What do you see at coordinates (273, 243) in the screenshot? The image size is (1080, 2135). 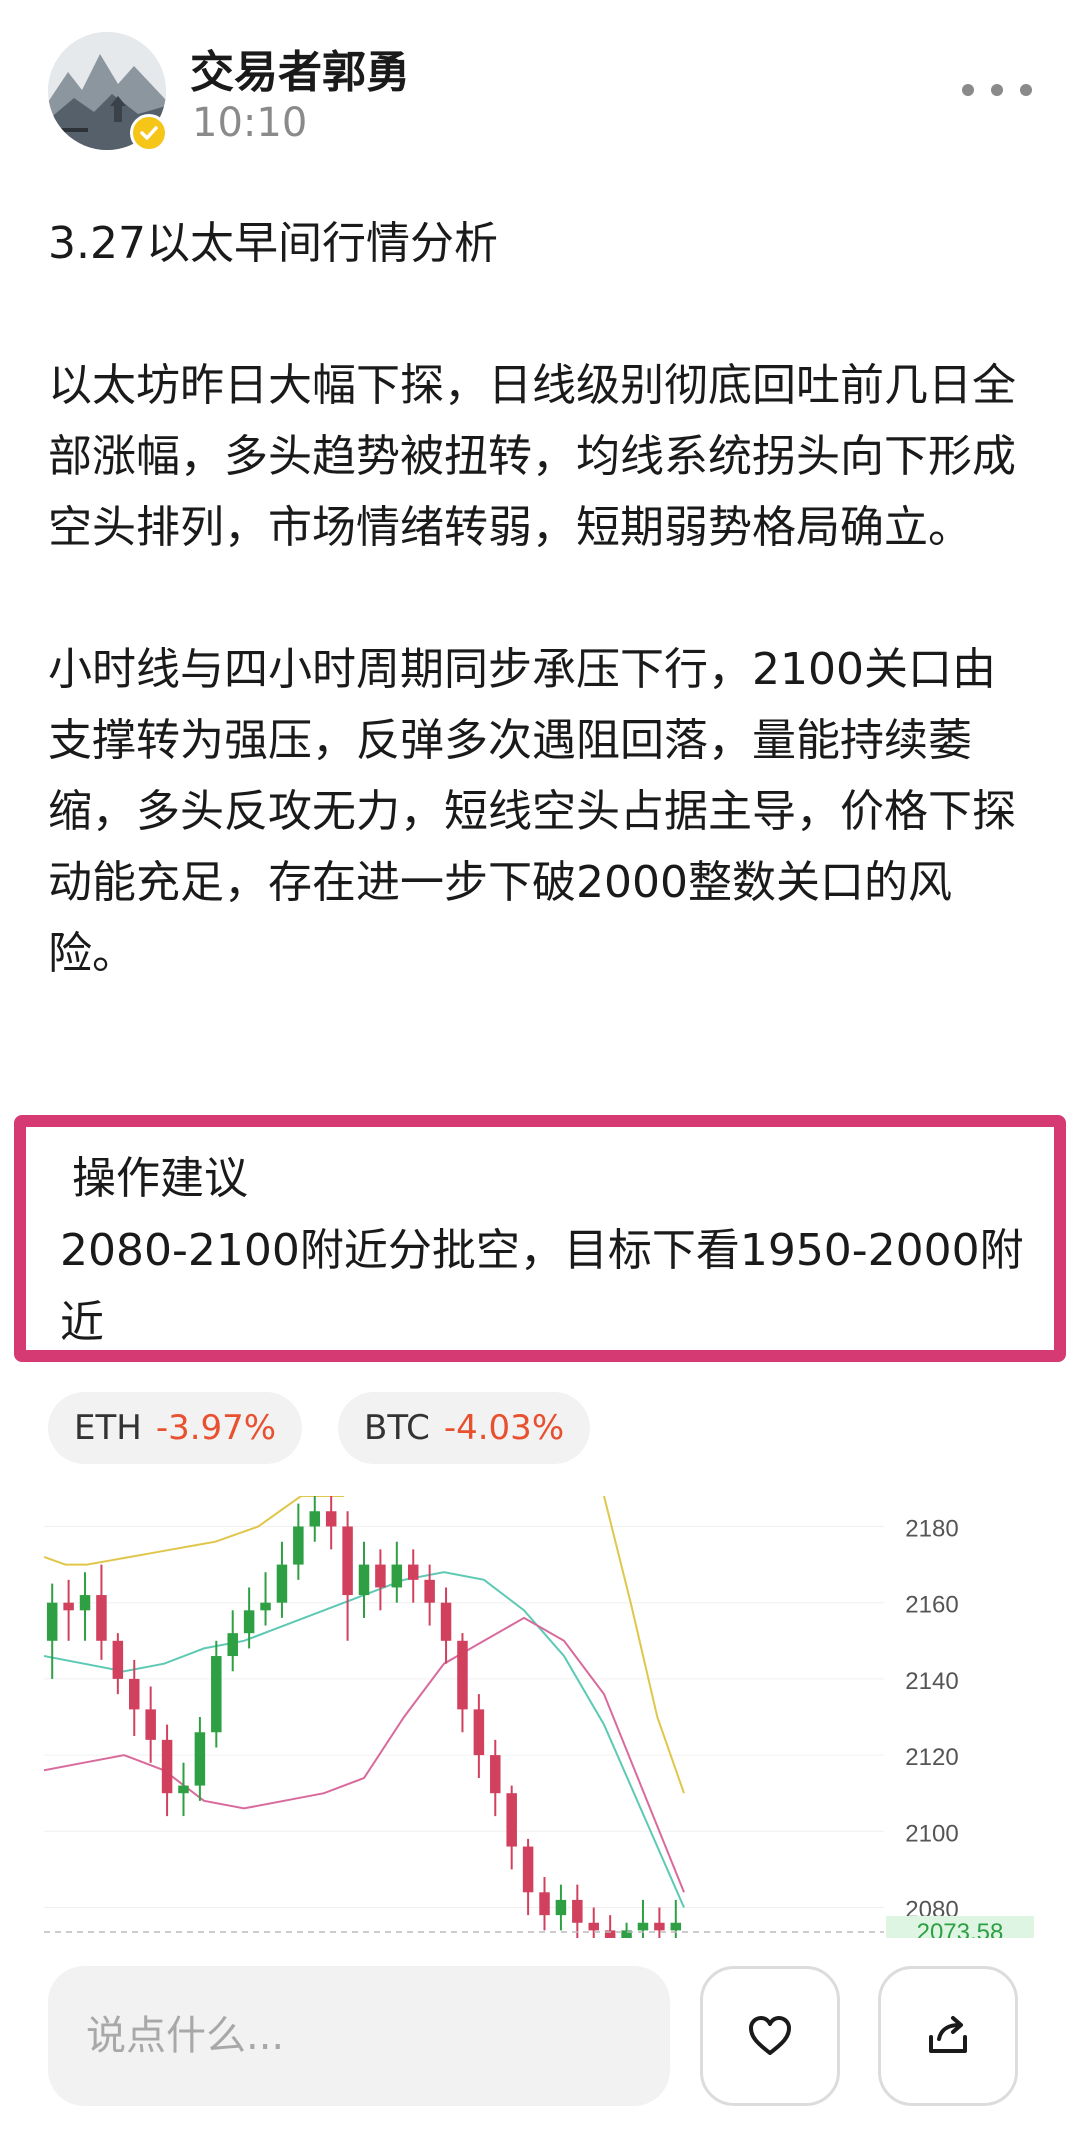 I see `post-title: 3.27以太早间行情分析` at bounding box center [273, 243].